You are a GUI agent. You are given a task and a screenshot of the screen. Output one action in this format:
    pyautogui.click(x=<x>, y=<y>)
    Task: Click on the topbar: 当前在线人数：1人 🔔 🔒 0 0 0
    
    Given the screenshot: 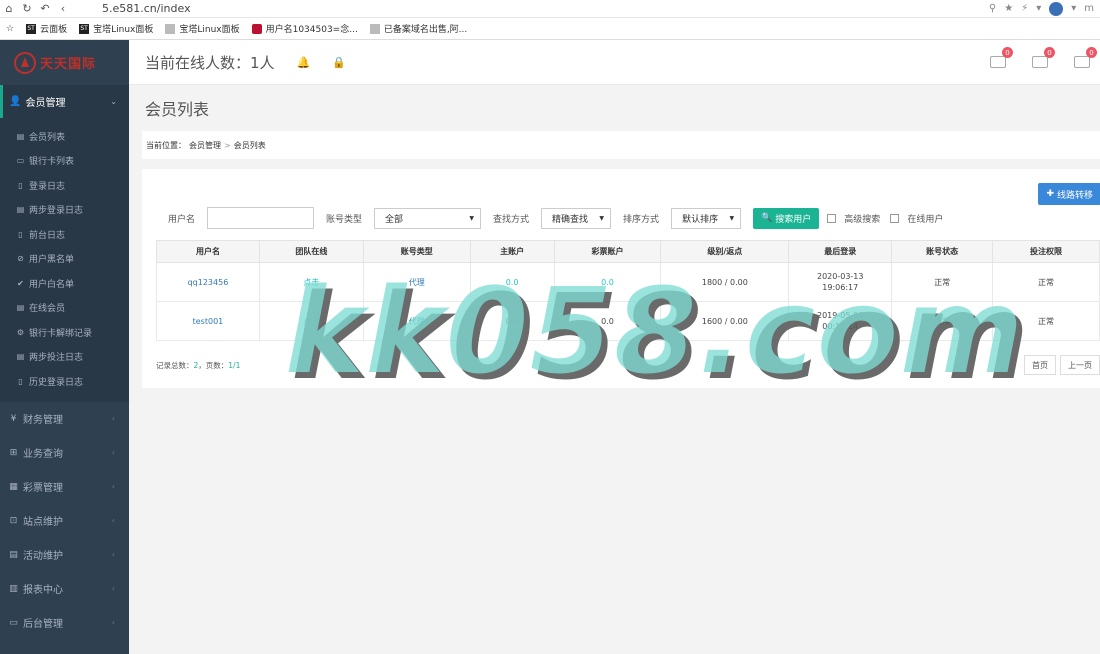 What is the action you would take?
    pyautogui.click(x=614, y=62)
    